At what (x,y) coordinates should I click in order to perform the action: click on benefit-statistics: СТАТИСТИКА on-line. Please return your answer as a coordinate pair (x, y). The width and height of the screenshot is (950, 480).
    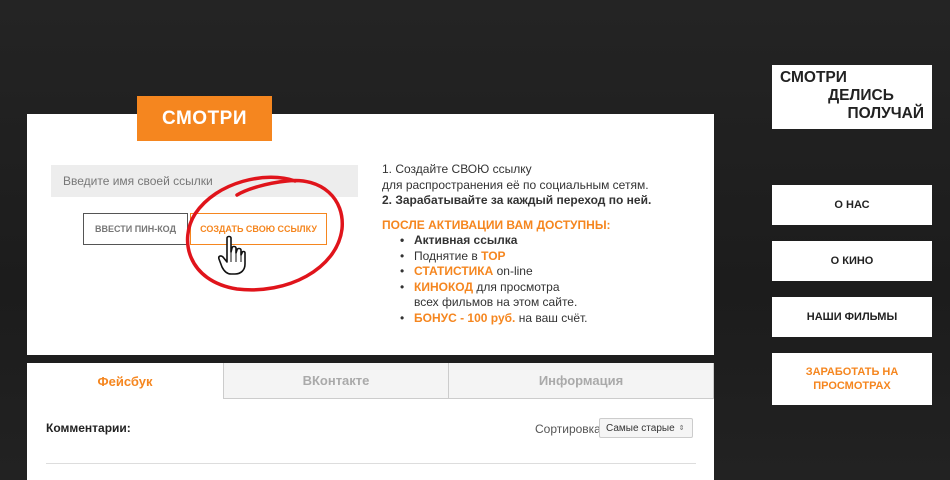
    Looking at the image, I should click on (551, 272).